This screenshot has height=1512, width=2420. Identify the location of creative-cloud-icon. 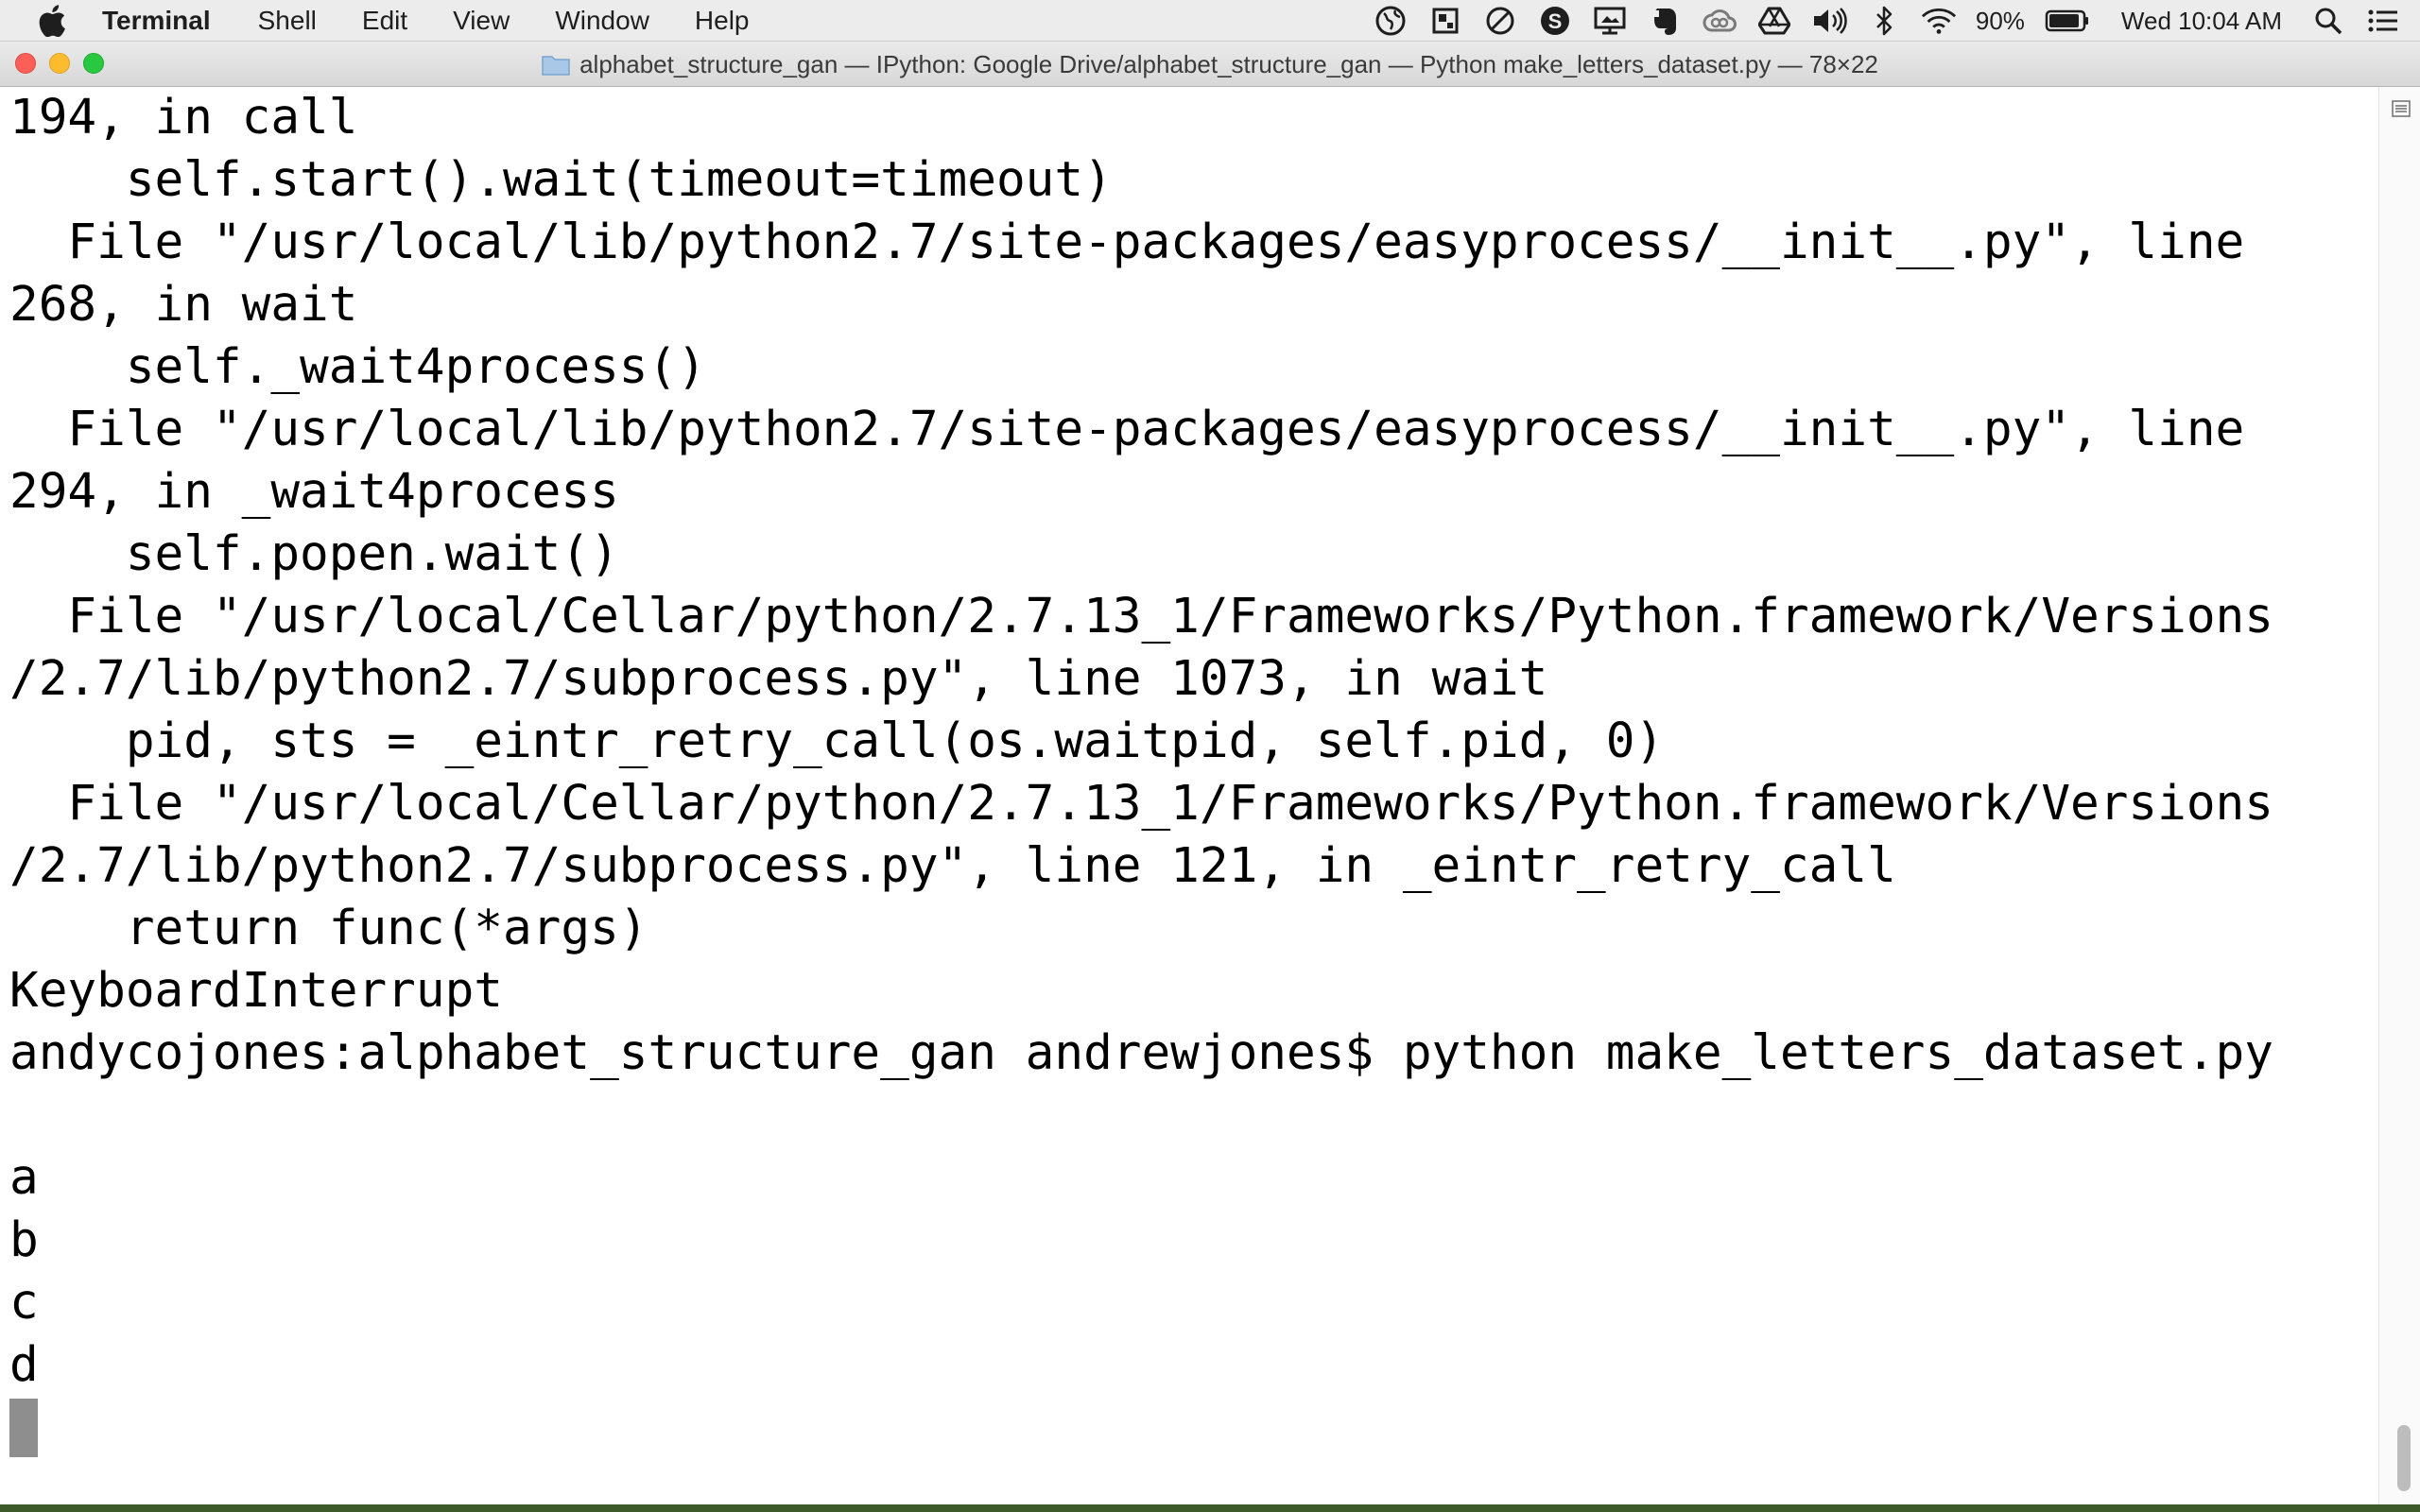
(1719, 21).